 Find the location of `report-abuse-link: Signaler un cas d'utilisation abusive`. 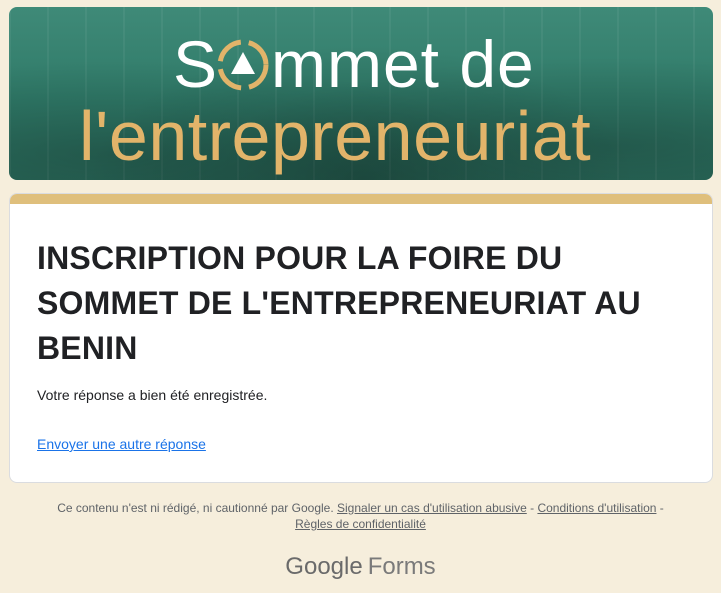

report-abuse-link: Signaler un cas d'utilisation abusive is located at coordinates (432, 508).